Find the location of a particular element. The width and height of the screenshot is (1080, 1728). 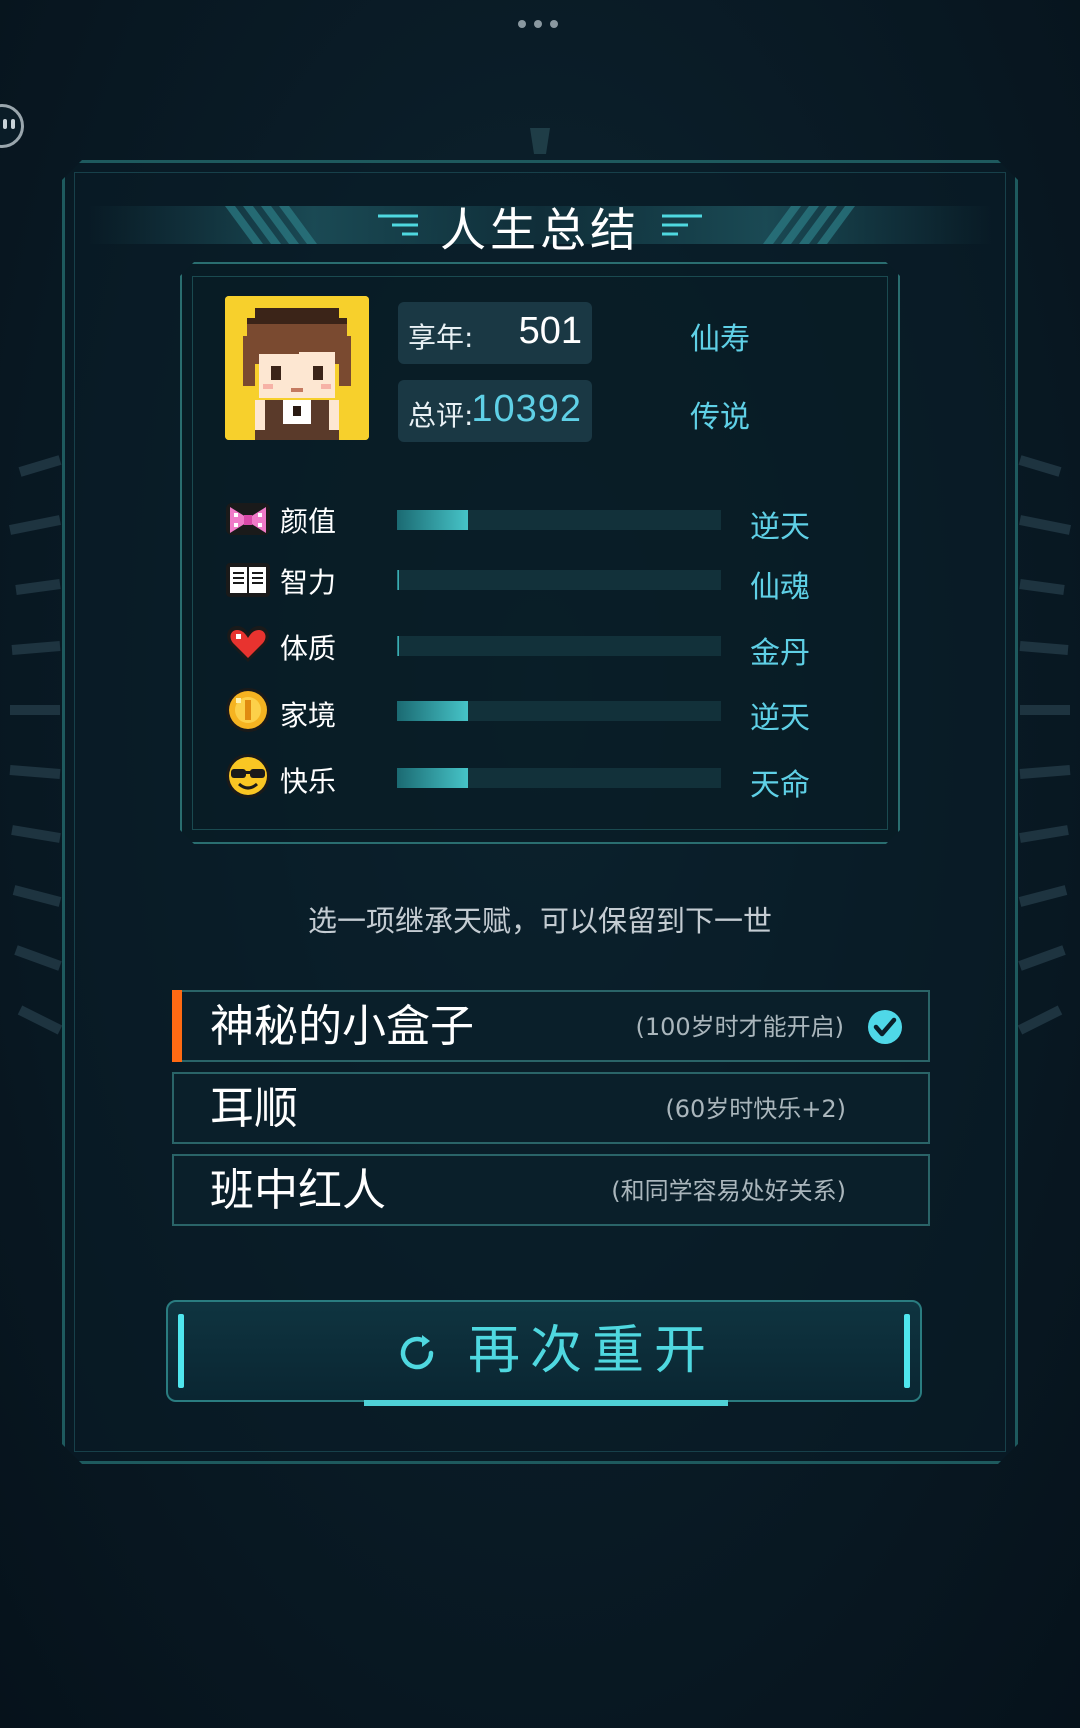

avatar is located at coordinates (297, 368).